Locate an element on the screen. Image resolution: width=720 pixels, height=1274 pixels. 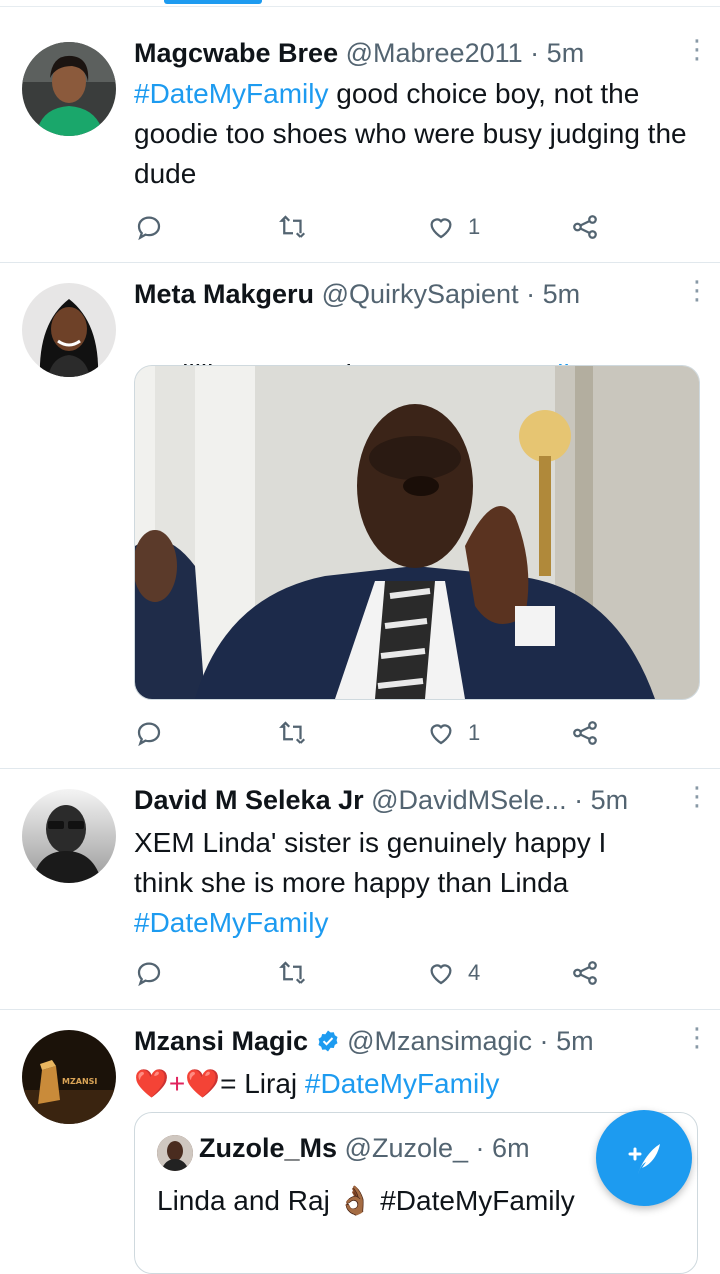
quoted-avatar is located at coordinates (175, 1153).